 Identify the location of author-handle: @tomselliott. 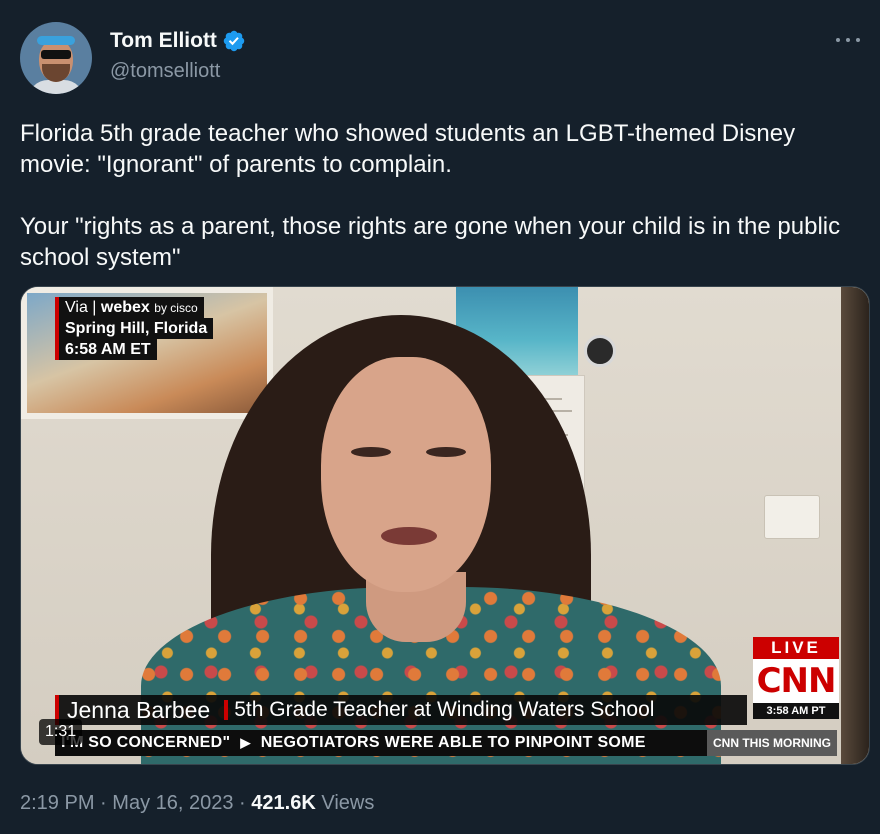
(165, 71).